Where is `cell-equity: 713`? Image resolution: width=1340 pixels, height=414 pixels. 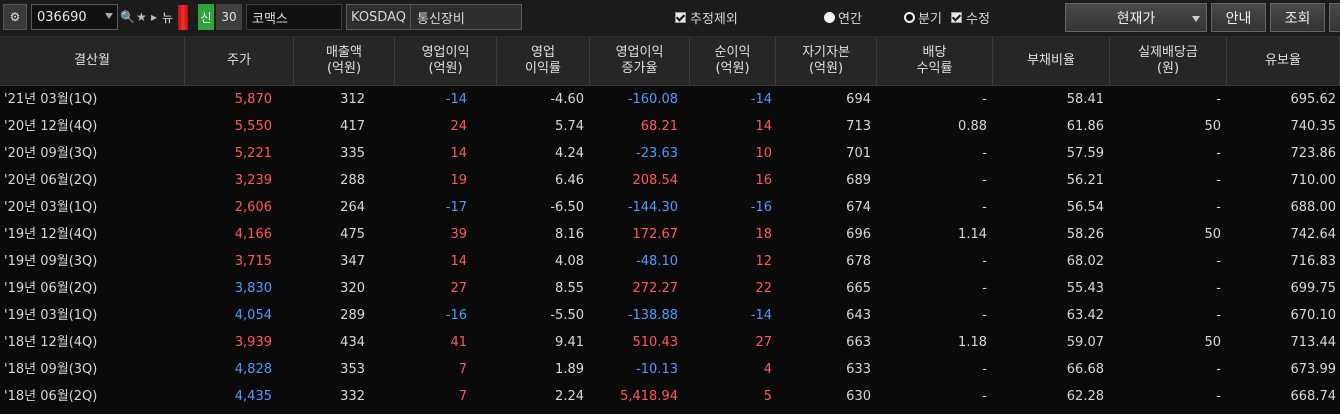
cell-equity: 713 is located at coordinates (858, 126).